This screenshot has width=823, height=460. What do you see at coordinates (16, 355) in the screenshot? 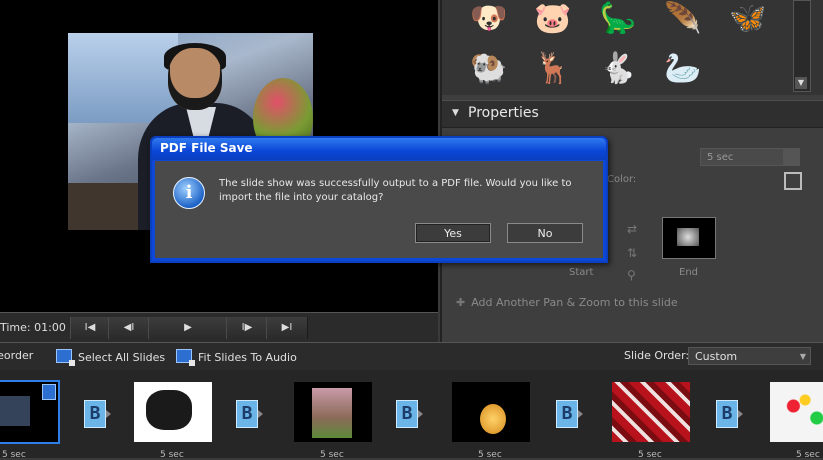
I see `reorder-button: Reorder` at bounding box center [16, 355].